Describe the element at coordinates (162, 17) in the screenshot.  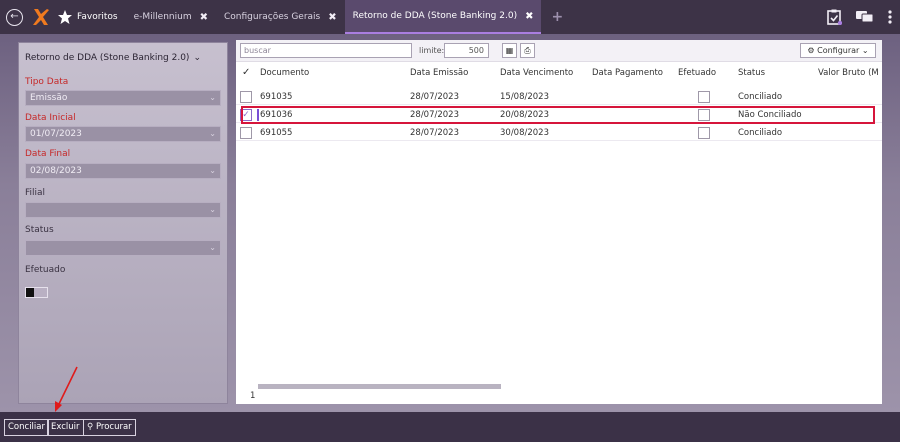
I see `tab-label: e-Millennium` at that location.